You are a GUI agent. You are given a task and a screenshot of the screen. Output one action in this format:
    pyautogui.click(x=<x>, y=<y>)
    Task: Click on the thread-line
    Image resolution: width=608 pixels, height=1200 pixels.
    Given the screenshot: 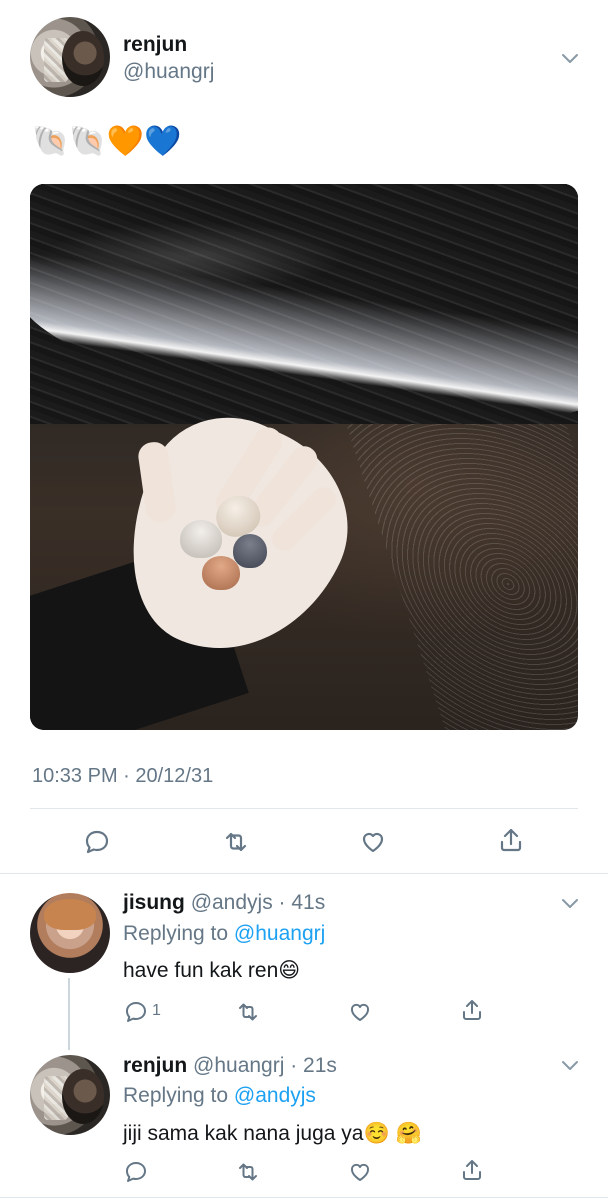 What is the action you would take?
    pyautogui.click(x=69, y=1014)
    